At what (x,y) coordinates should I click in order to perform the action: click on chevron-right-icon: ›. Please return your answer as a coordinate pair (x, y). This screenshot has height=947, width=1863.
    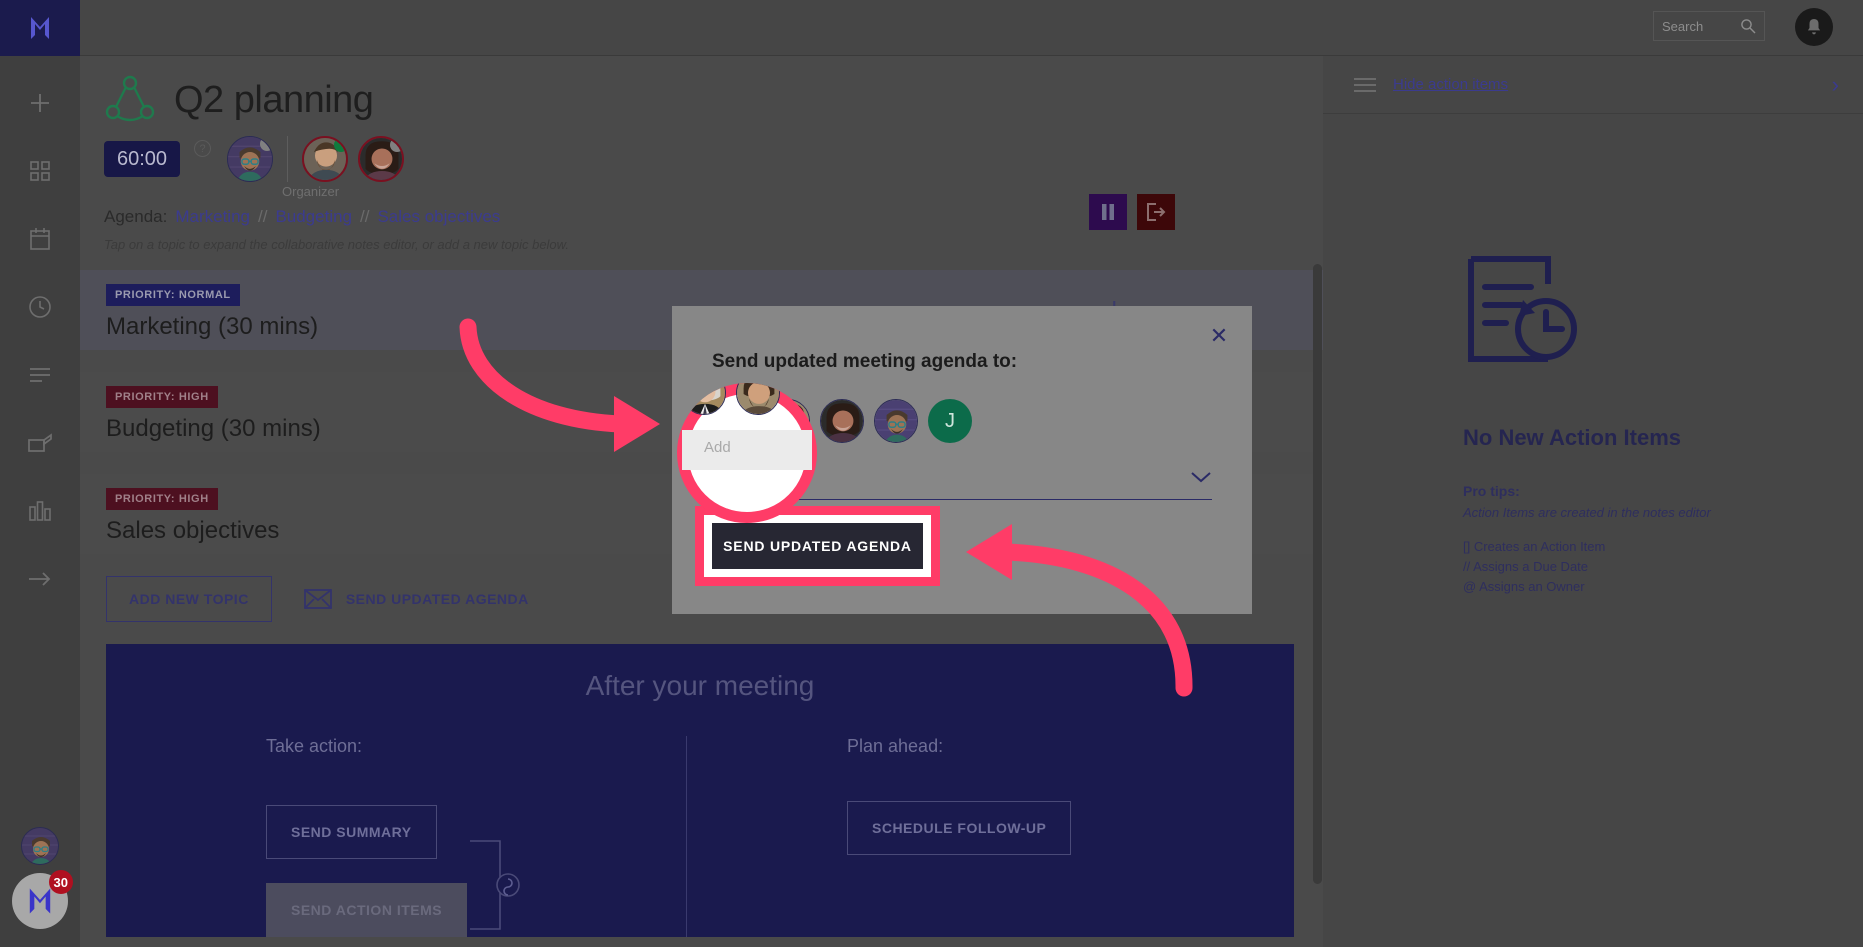
    Looking at the image, I should click on (1835, 85).